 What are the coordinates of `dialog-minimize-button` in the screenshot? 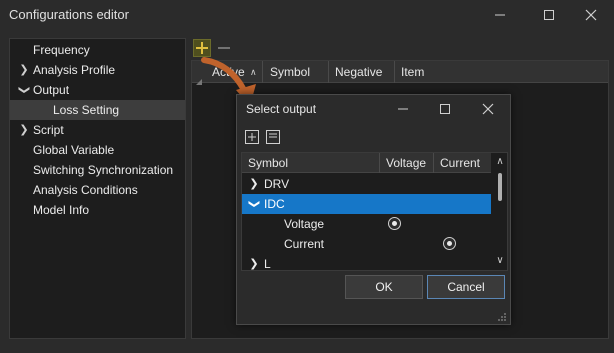 It's located at (403, 109).